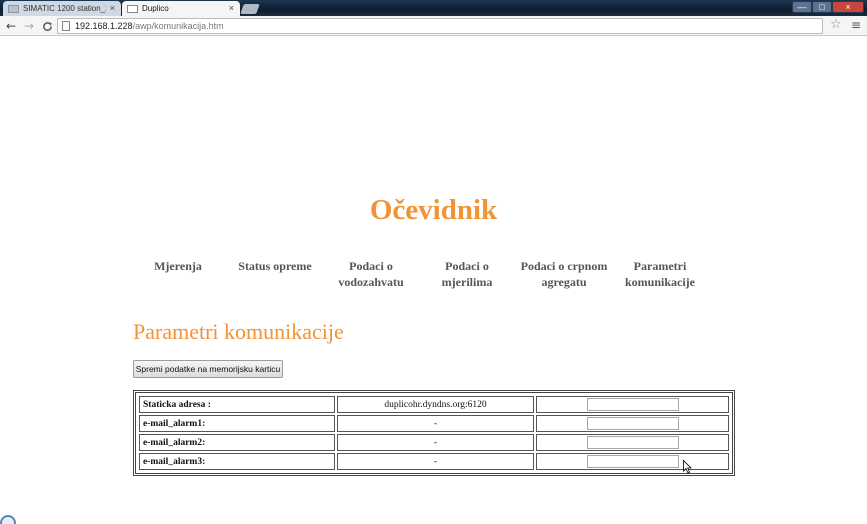 This screenshot has height=524, width=867. I want to click on new-tab-button, so click(250, 9).